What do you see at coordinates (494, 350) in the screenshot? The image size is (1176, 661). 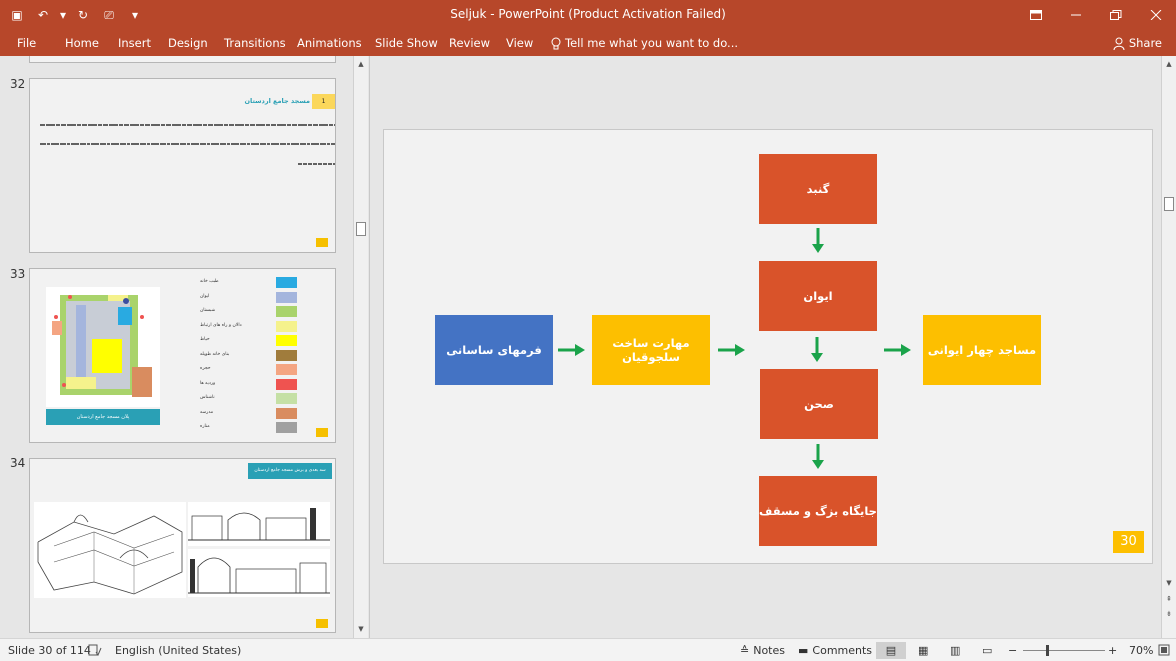 I see `box-sasani: فرمهای ساسانی` at bounding box center [494, 350].